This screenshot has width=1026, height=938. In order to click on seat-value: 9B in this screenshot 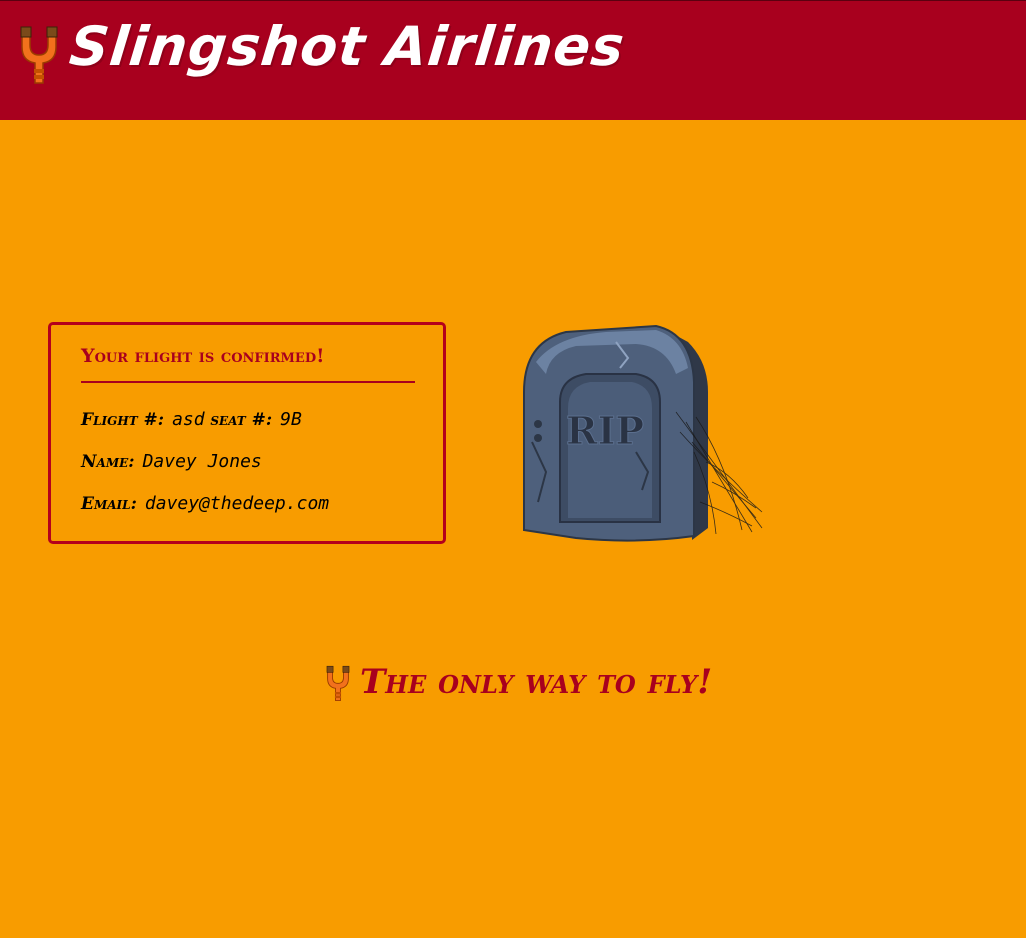, I will do `click(291, 419)`.